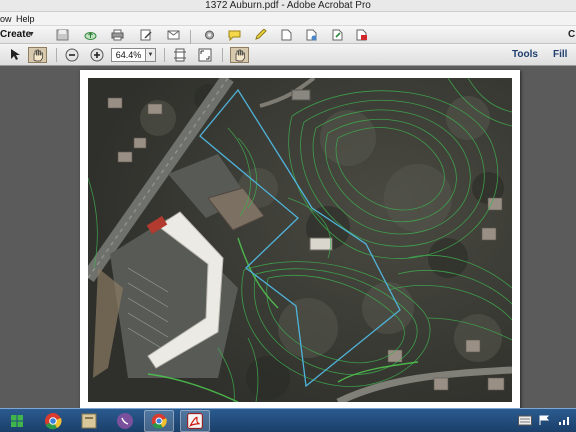  Describe the element at coordinates (146, 35) in the screenshot. I see `edit-icon` at that location.